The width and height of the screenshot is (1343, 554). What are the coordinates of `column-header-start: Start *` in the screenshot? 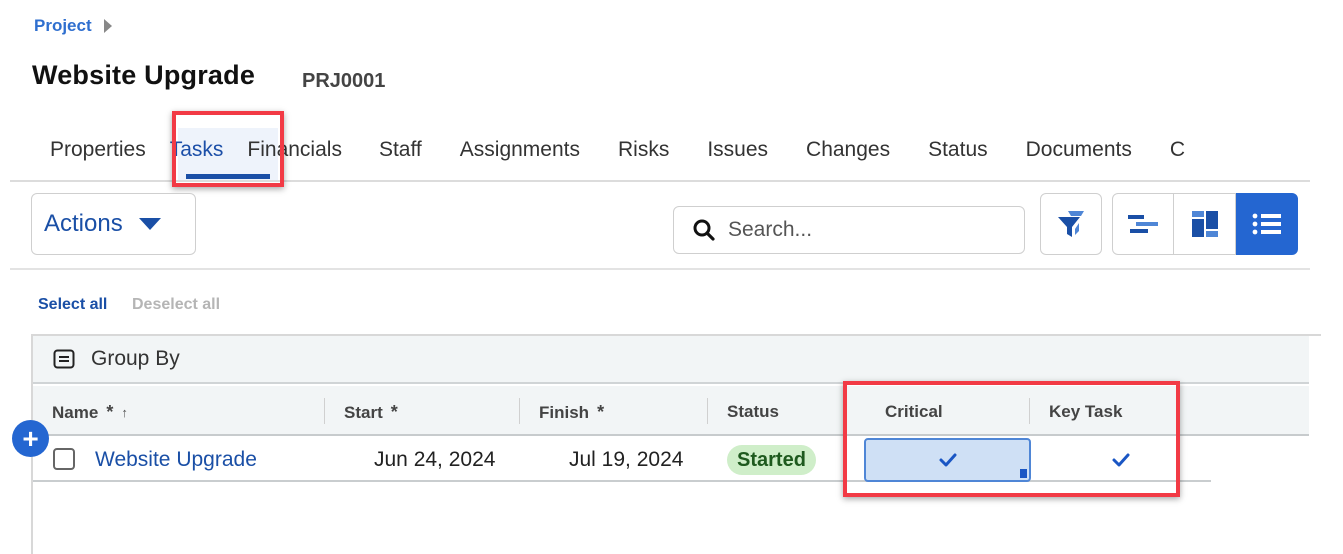 It's located at (371, 412).